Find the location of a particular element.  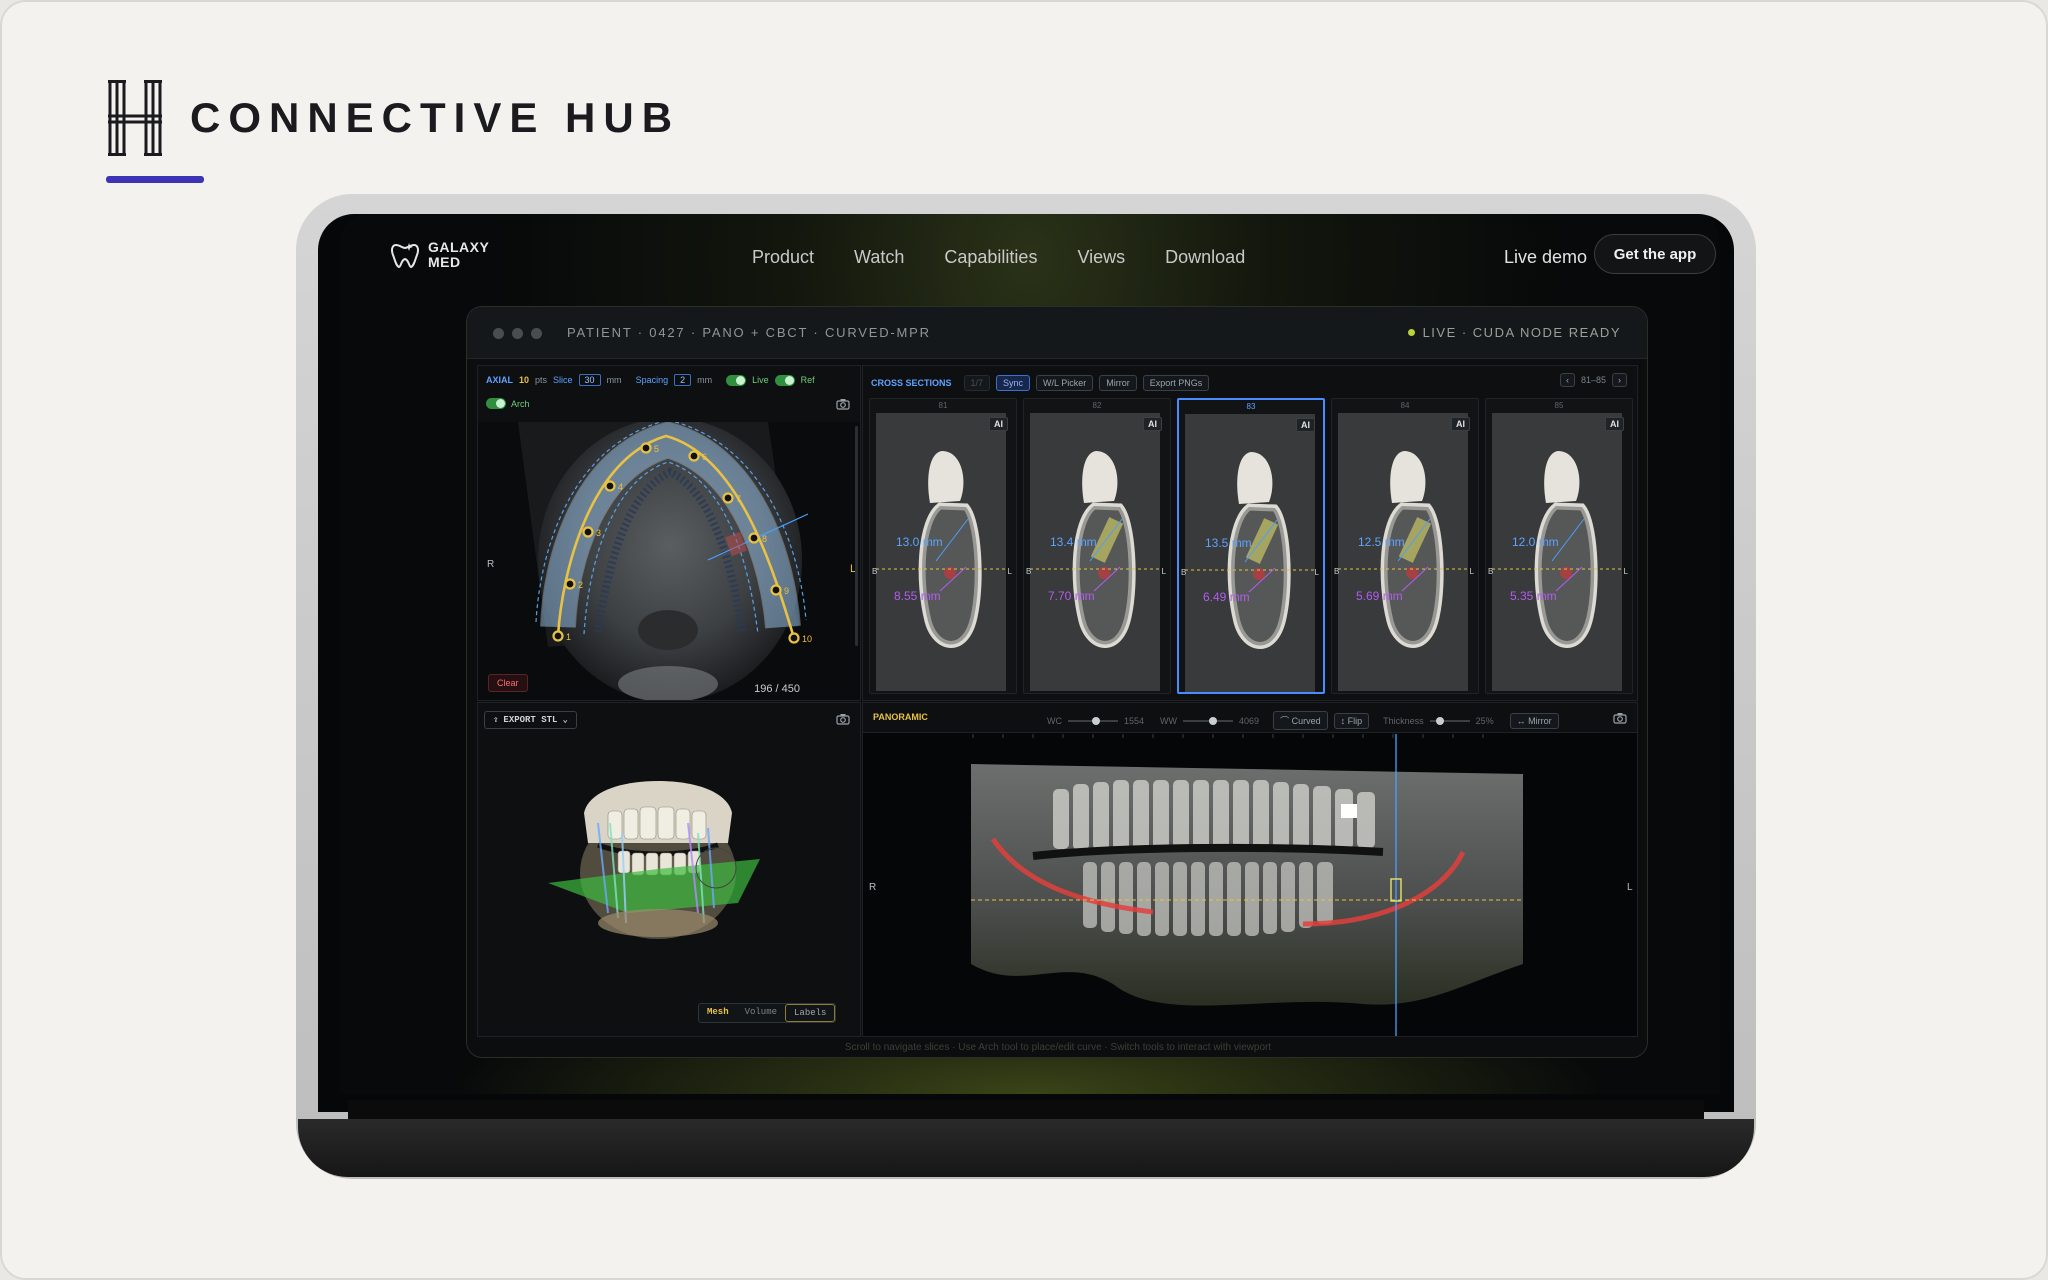

live-toggle is located at coordinates (736, 380).